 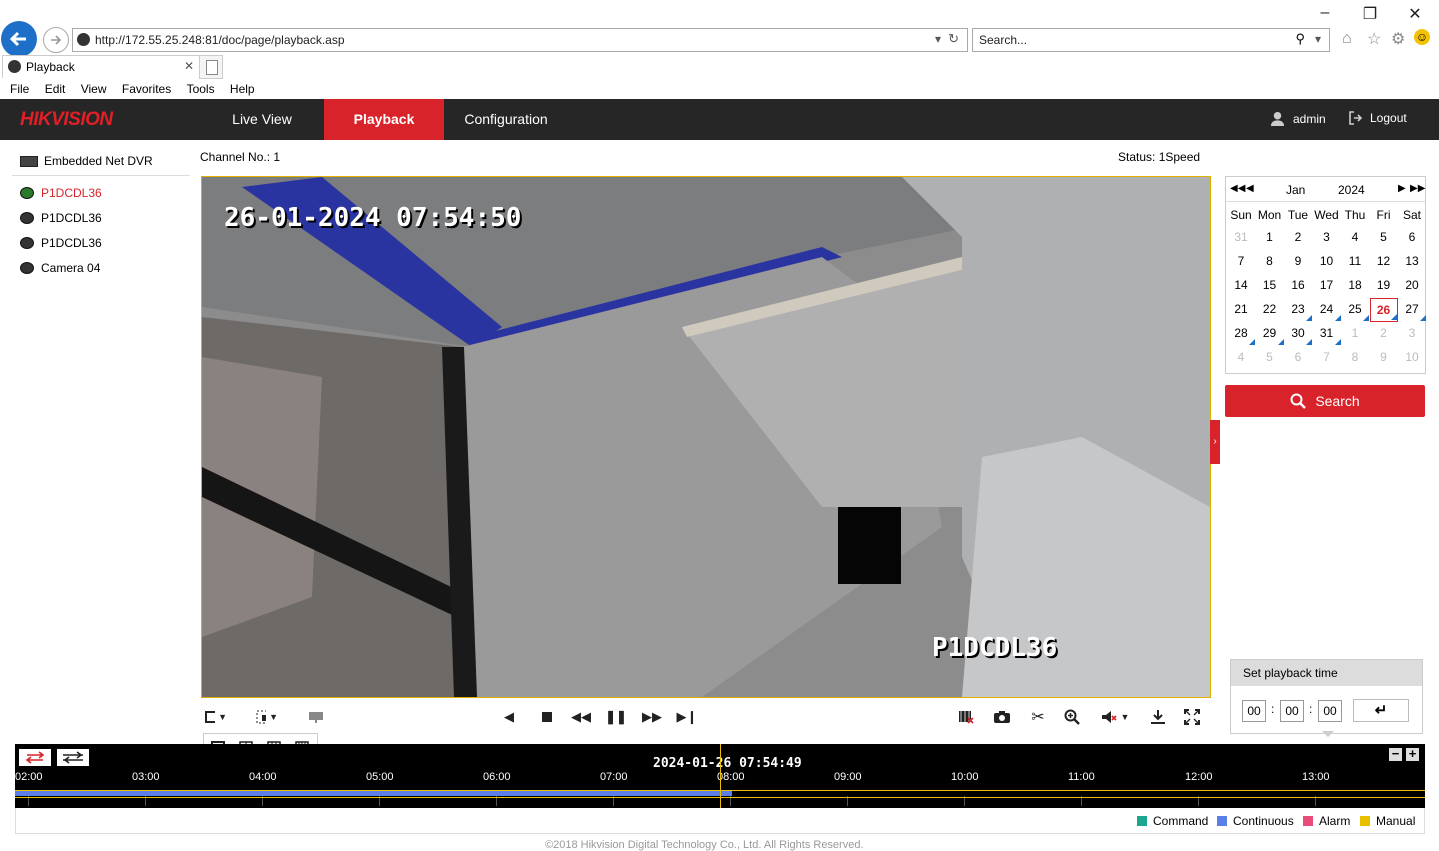 What do you see at coordinates (94, 89) in the screenshot?
I see `menu-view: View` at bounding box center [94, 89].